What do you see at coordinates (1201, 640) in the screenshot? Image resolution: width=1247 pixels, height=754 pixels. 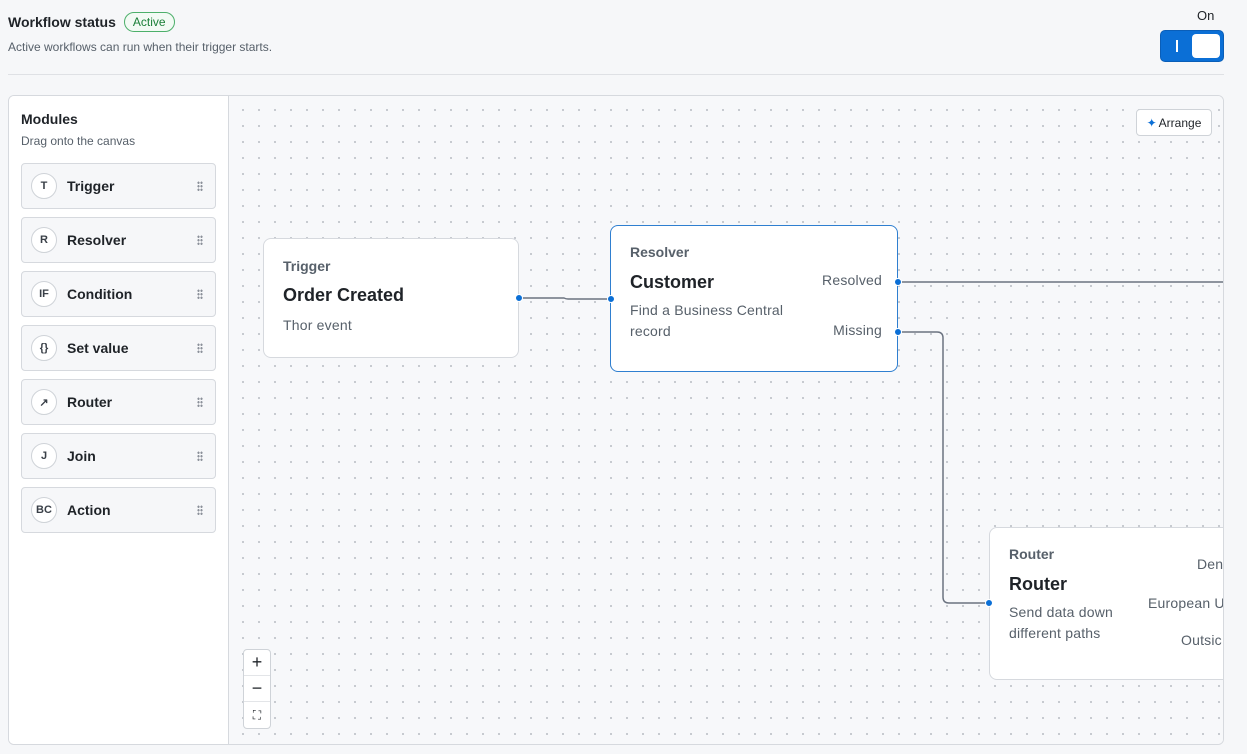 I see `router-output-label: Outsic` at bounding box center [1201, 640].